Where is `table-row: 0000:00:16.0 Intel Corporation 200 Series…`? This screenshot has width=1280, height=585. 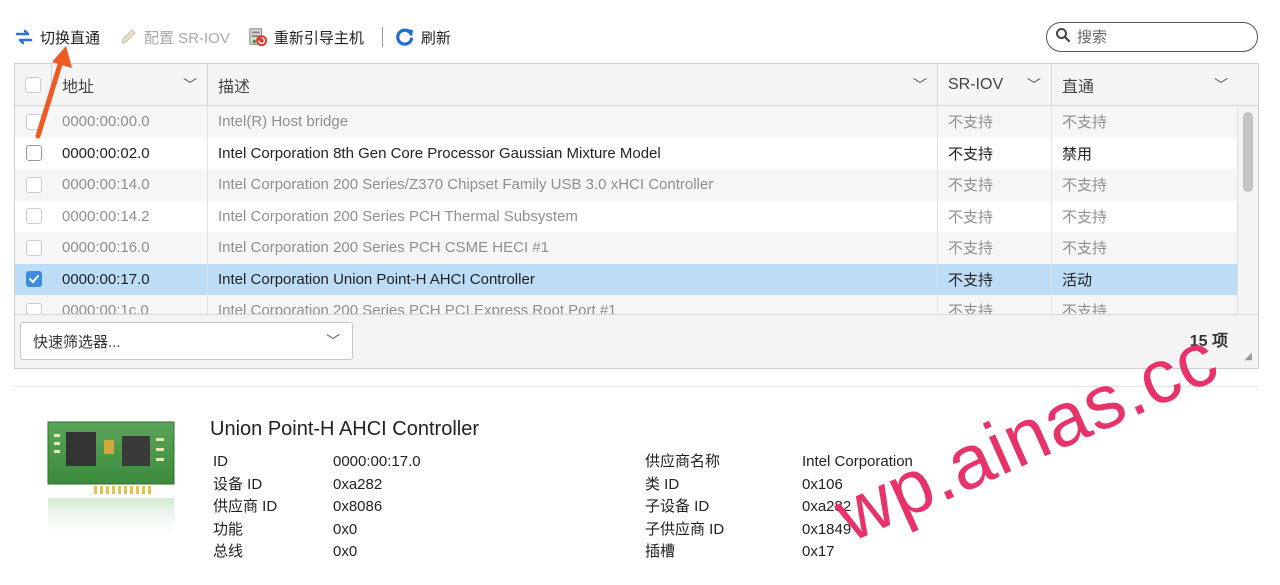 table-row: 0000:00:16.0 Intel Corporation 200 Series… is located at coordinates (626, 248).